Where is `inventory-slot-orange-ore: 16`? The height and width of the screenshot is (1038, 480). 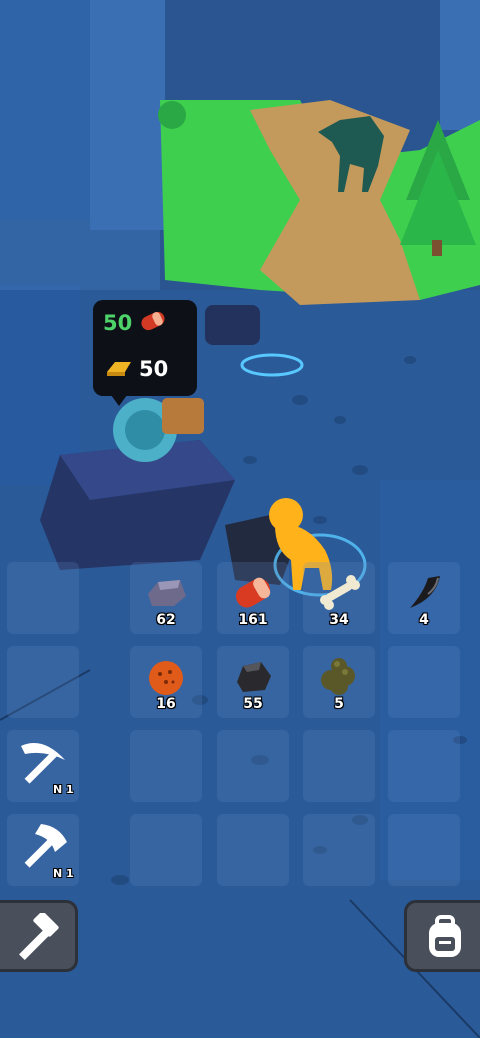 inventory-slot-orange-ore: 16 is located at coordinates (166, 682).